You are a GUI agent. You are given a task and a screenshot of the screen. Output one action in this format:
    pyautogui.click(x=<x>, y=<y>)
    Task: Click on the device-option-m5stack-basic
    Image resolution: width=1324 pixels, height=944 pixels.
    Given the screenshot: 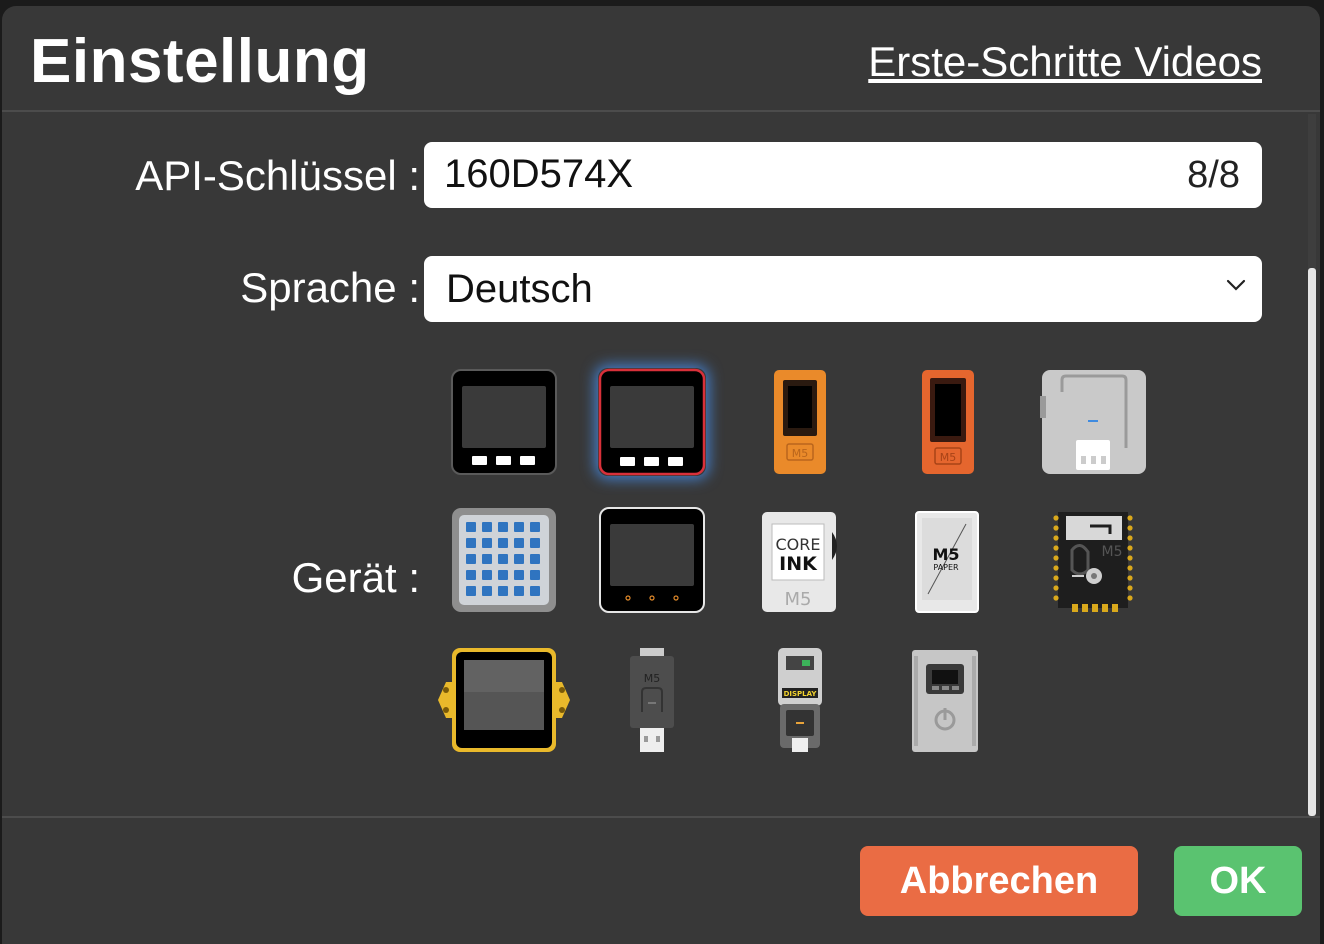 What is the action you would take?
    pyautogui.click(x=504, y=422)
    